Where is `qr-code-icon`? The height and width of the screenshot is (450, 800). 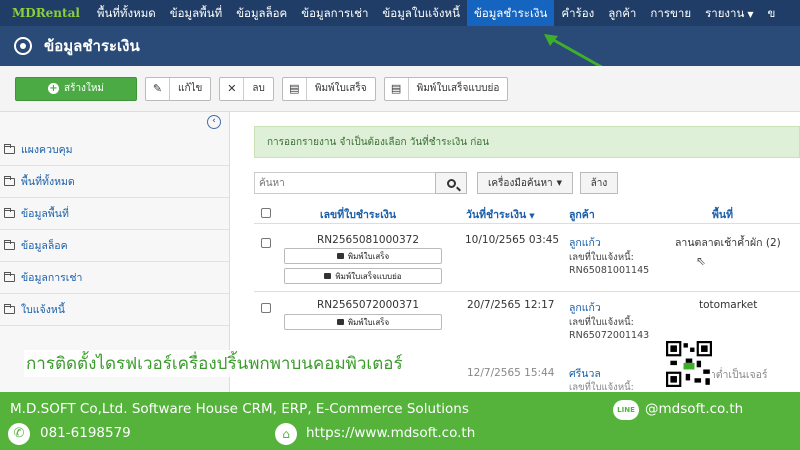
qr-code-icon is located at coordinates (689, 364).